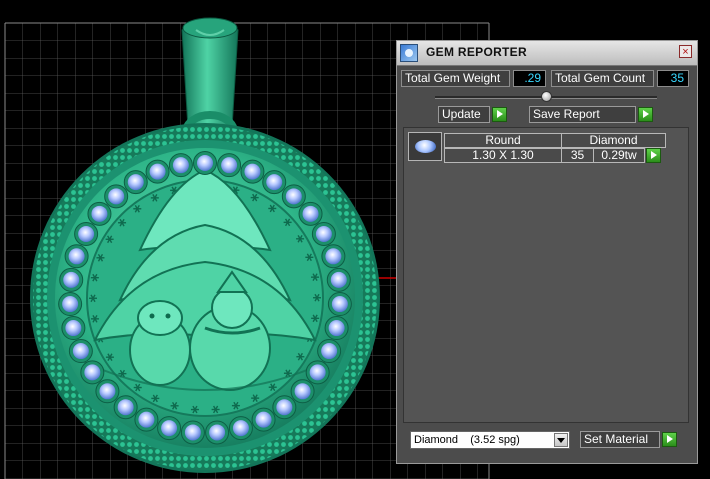 The image size is (710, 479). I want to click on gem-weight-cell: 0.29tw, so click(619, 155).